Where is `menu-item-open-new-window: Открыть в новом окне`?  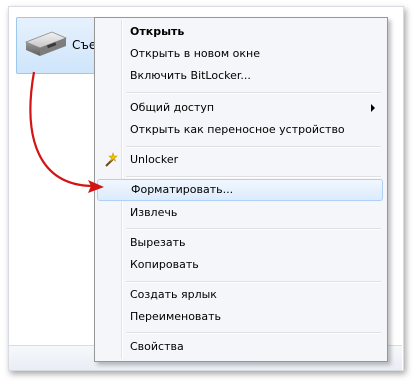
menu-item-open-new-window: Открыть в новом окне is located at coordinates (240, 54).